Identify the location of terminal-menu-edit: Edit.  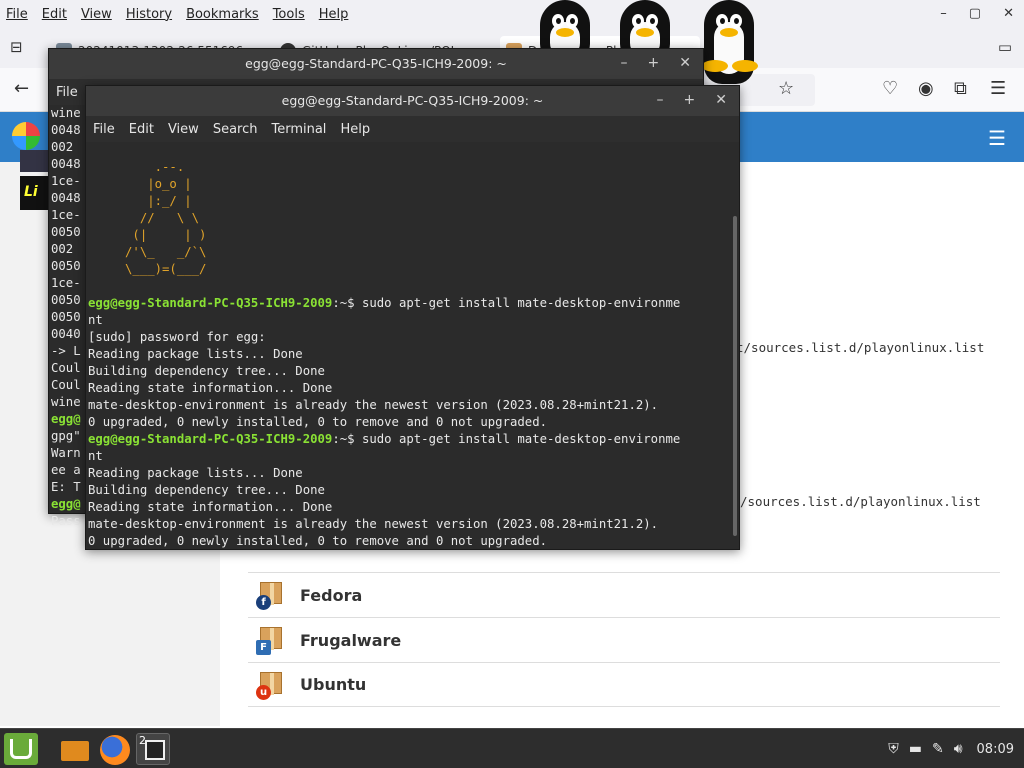
(141, 129).